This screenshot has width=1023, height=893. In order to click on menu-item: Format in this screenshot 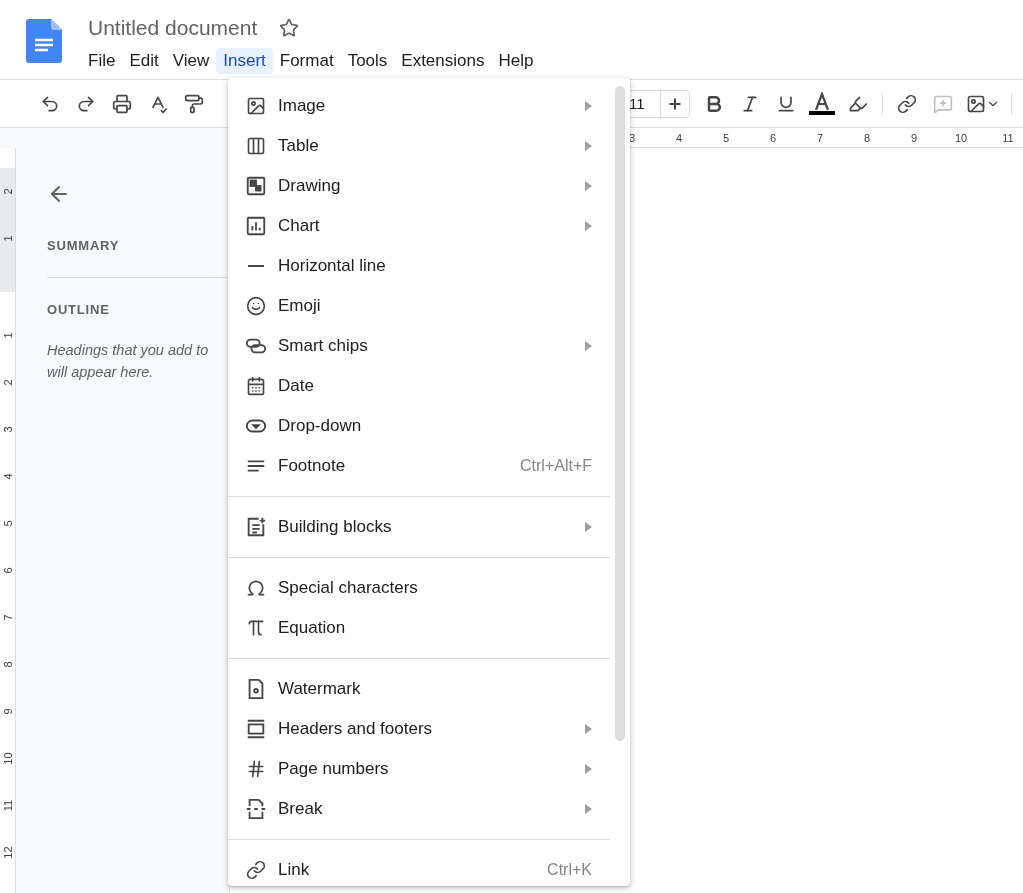, I will do `click(306, 61)`.